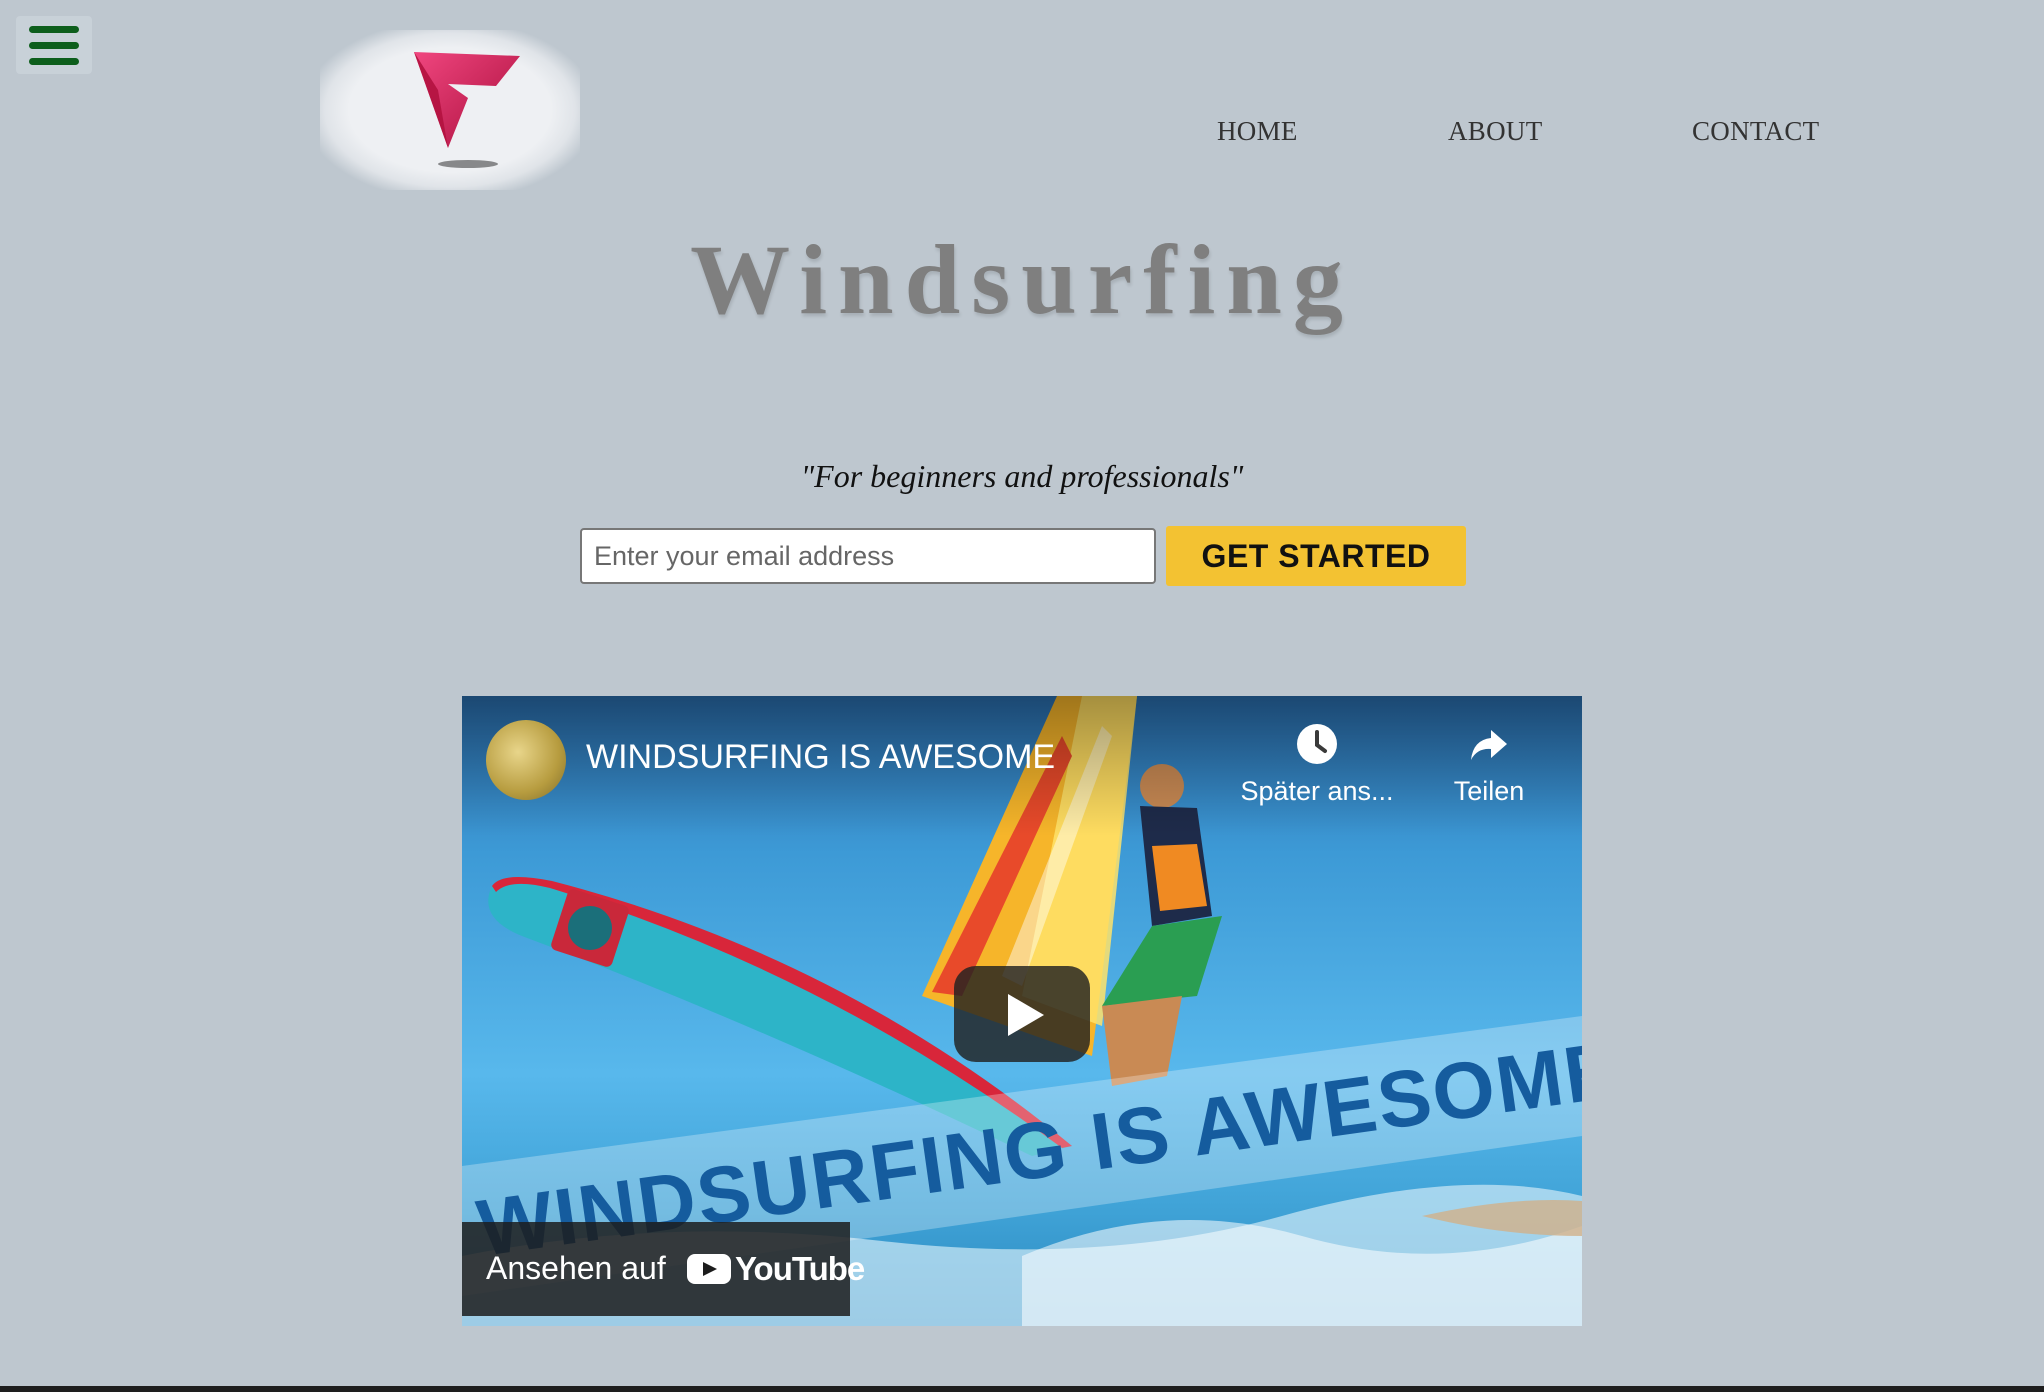 The image size is (2044, 1392). Describe the element at coordinates (1317, 744) in the screenshot. I see `clock-icon` at that location.